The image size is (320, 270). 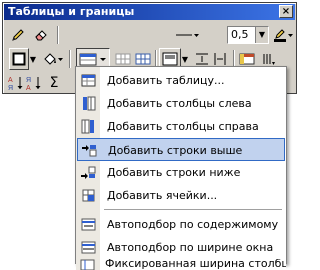 What do you see at coordinates (89, 103) in the screenshot?
I see `insert-columns-left-icon` at bounding box center [89, 103].